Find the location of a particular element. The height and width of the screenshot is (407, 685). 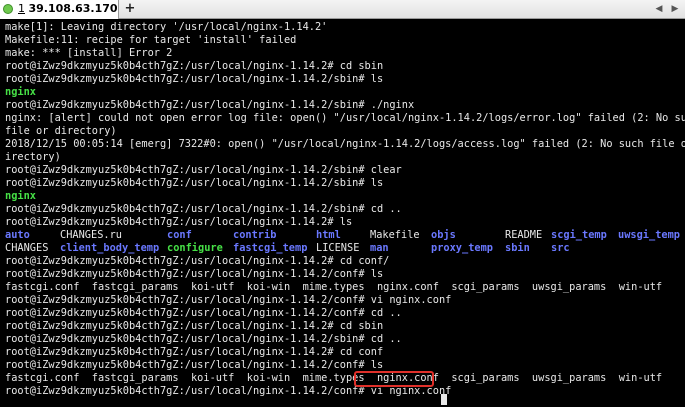

session-tab: 1 39.108.63.170 is located at coordinates (59, 9).